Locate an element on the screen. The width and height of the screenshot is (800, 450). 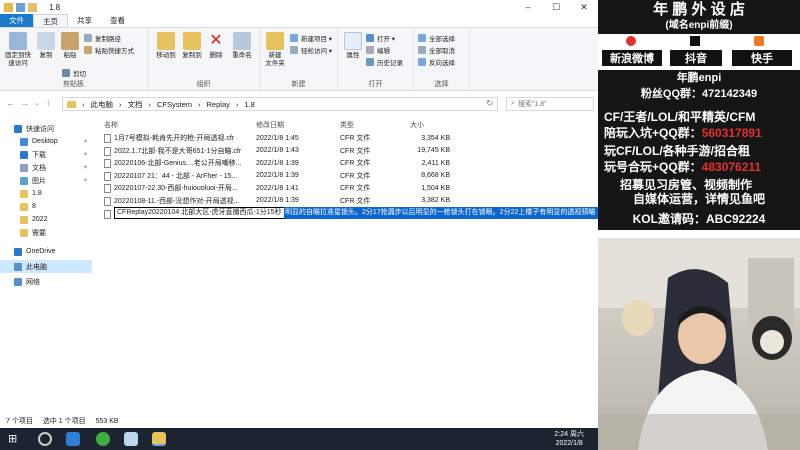
nav-item: 2022 is located at coordinates (46, 219).